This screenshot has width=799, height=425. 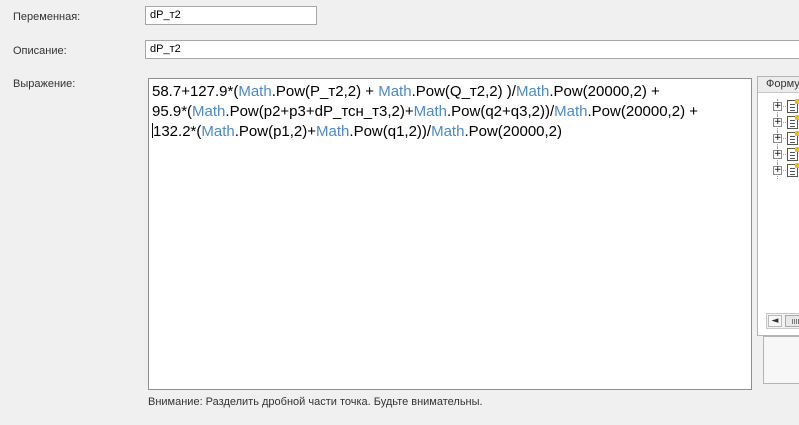 I want to click on expression-token: Pow(20000,2), so click(x=515, y=131).